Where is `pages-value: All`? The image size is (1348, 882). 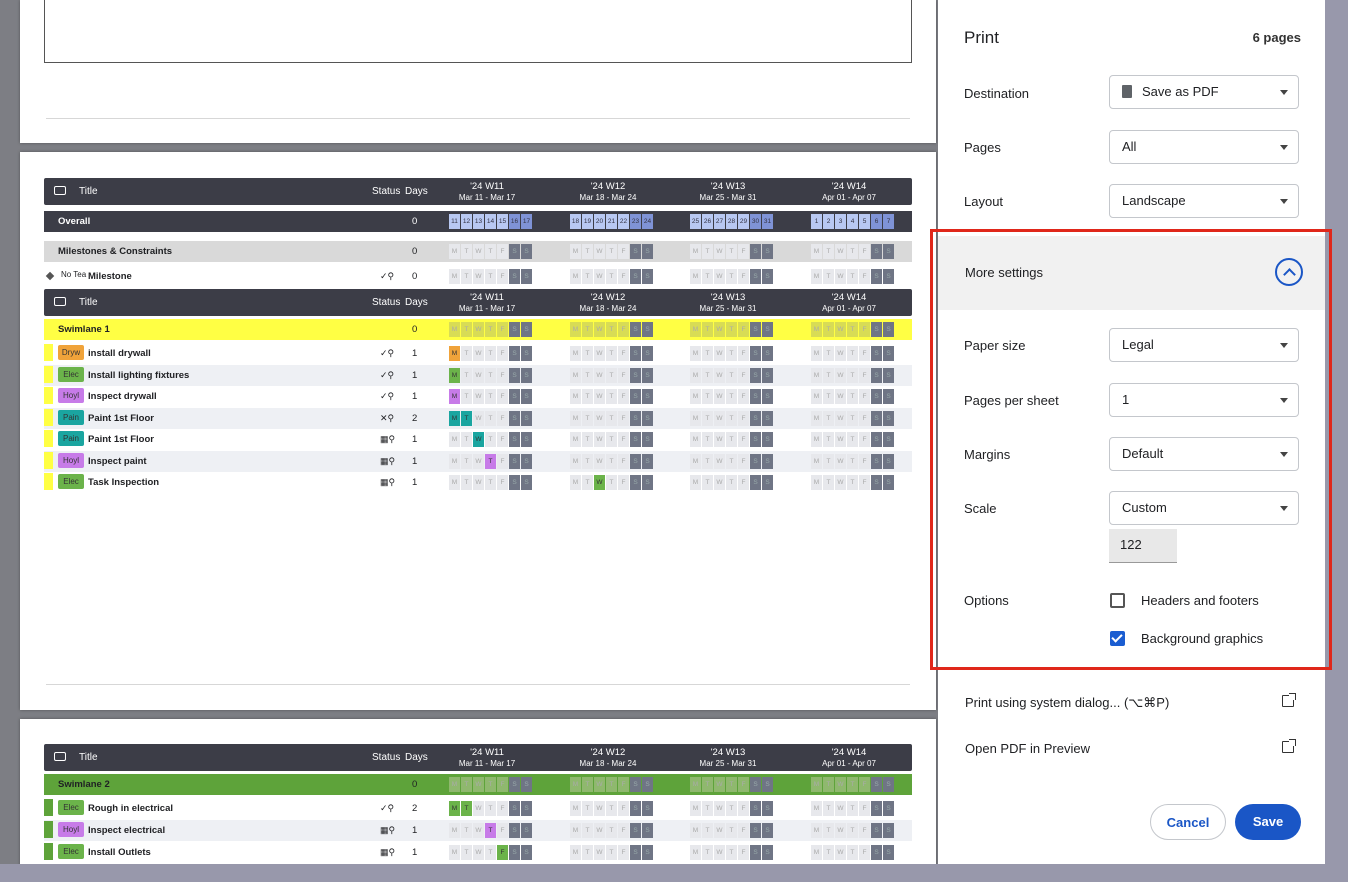
pages-value: All is located at coordinates (1129, 146).